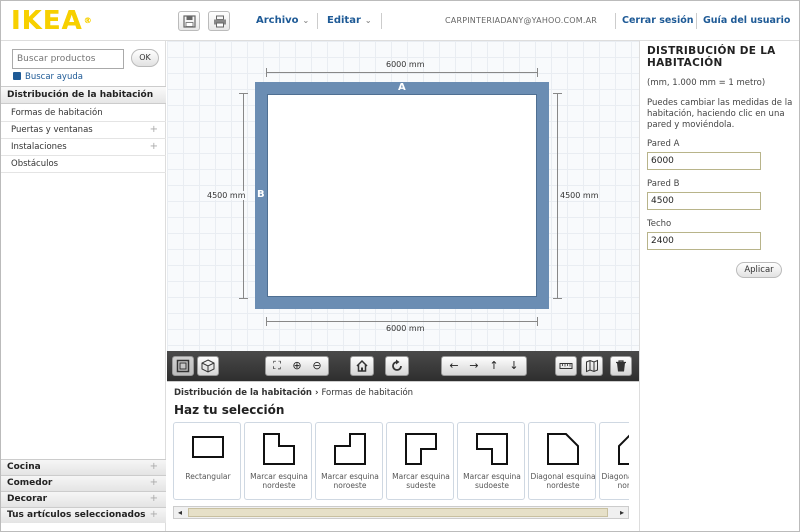 The height and width of the screenshot is (532, 800). Describe the element at coordinates (279, 481) in the screenshot. I see `tile-label: Marcar esquina nordeste` at that location.